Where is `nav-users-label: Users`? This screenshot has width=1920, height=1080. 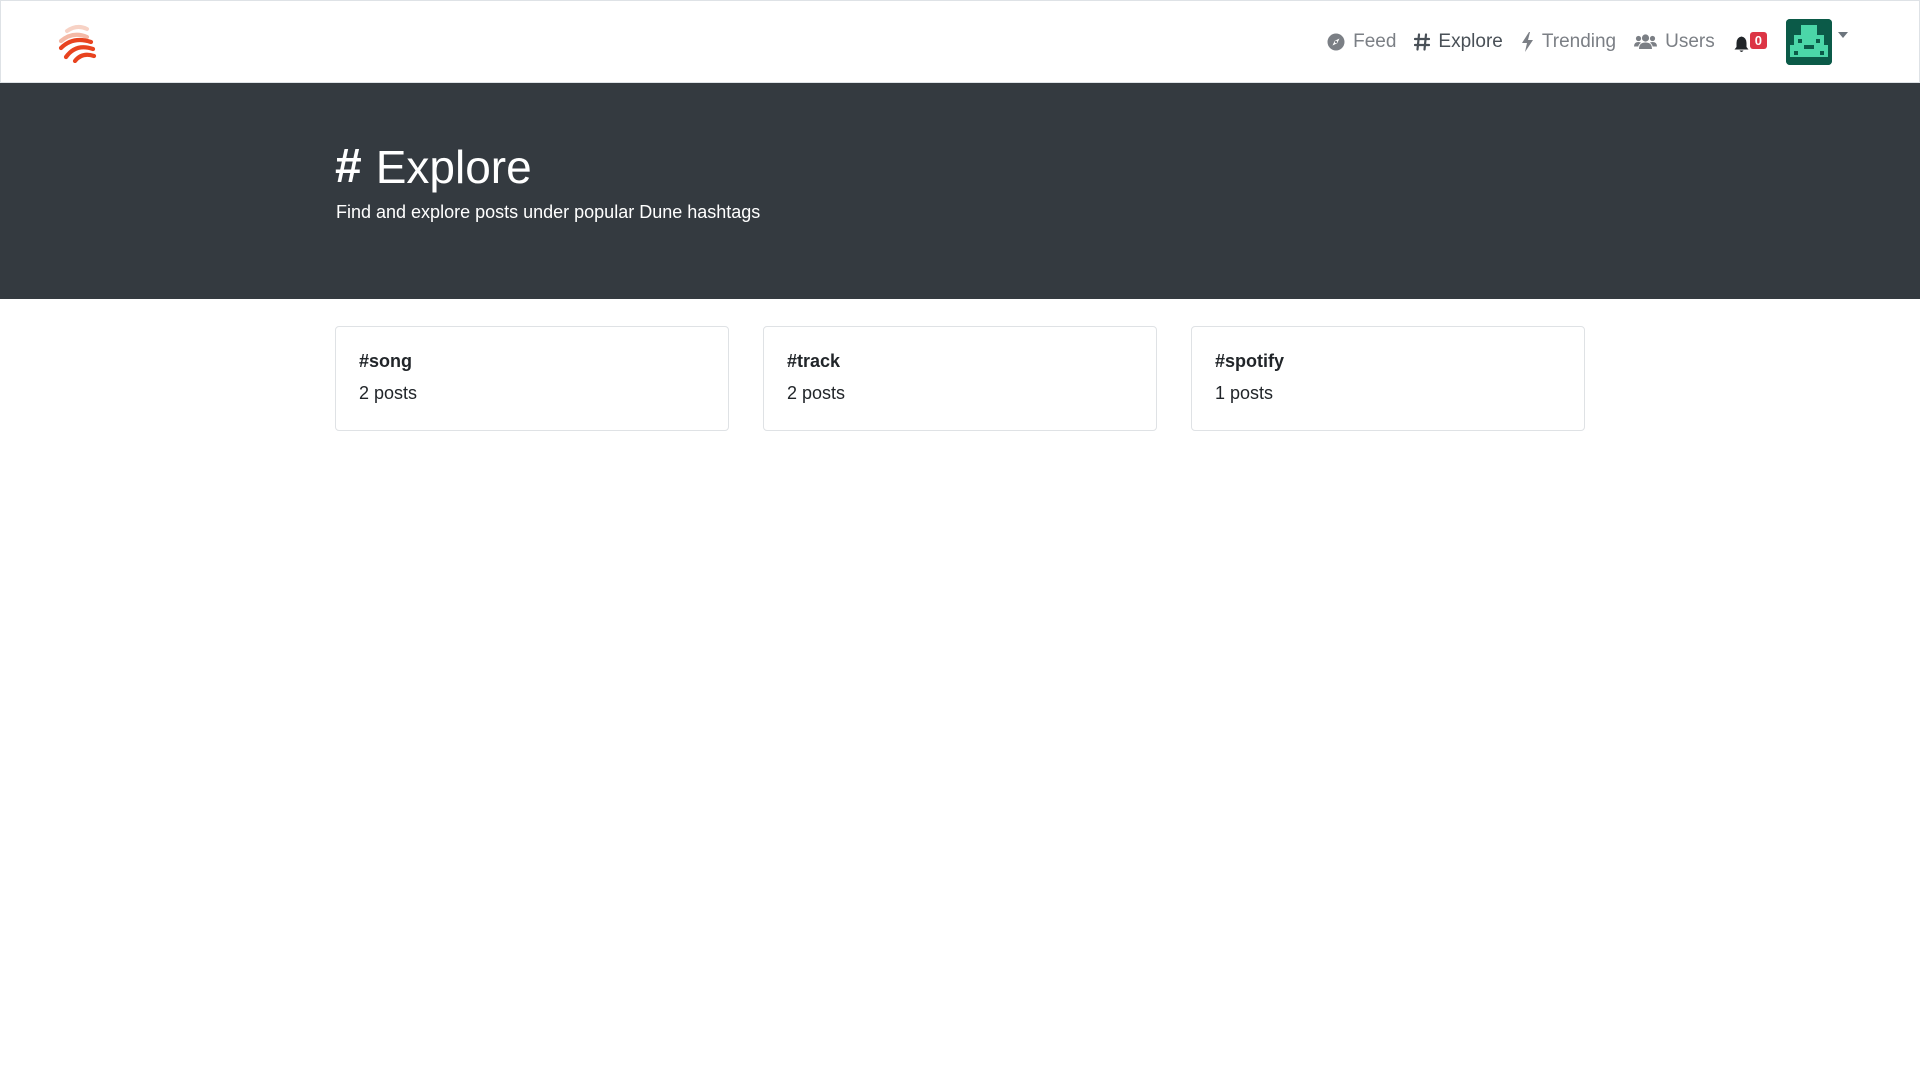
nav-users-label: Users is located at coordinates (1690, 41).